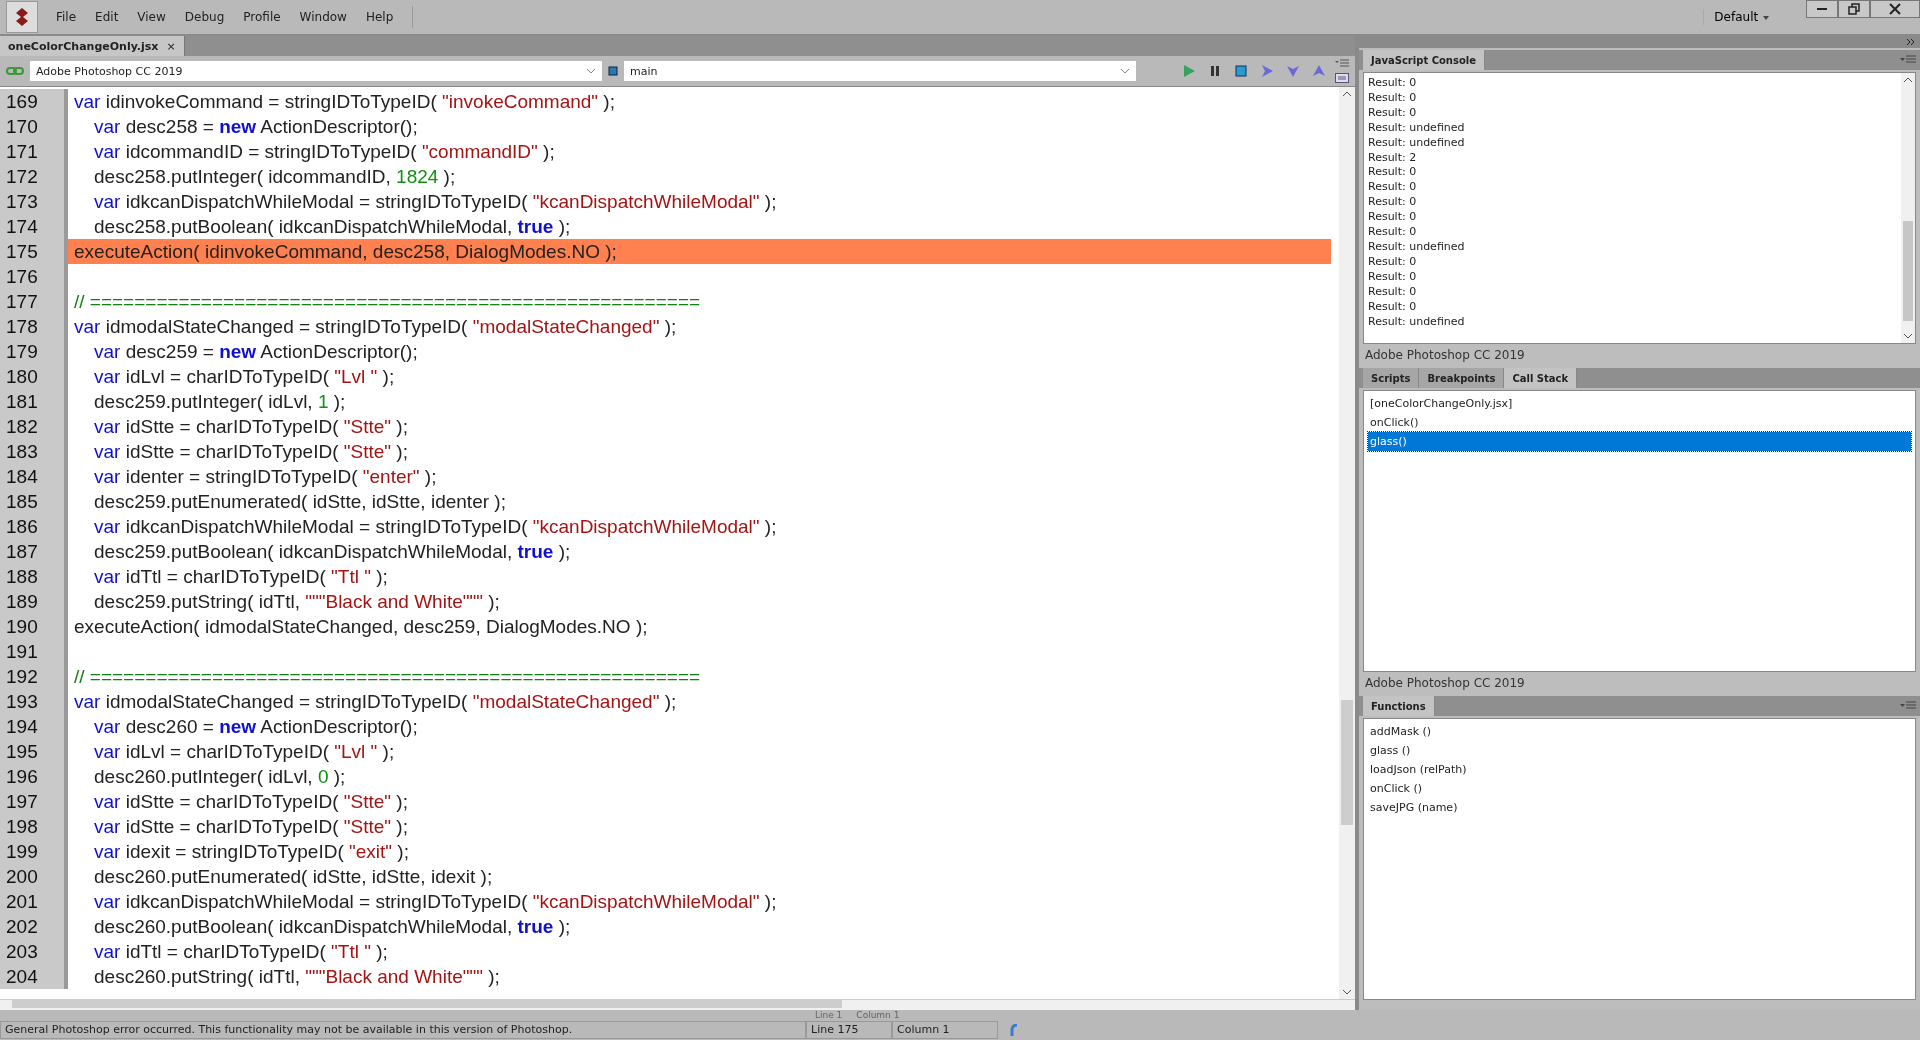 This screenshot has width=1920, height=1040. Describe the element at coordinates (34, 676) in the screenshot. I see `line-number: 192` at that location.